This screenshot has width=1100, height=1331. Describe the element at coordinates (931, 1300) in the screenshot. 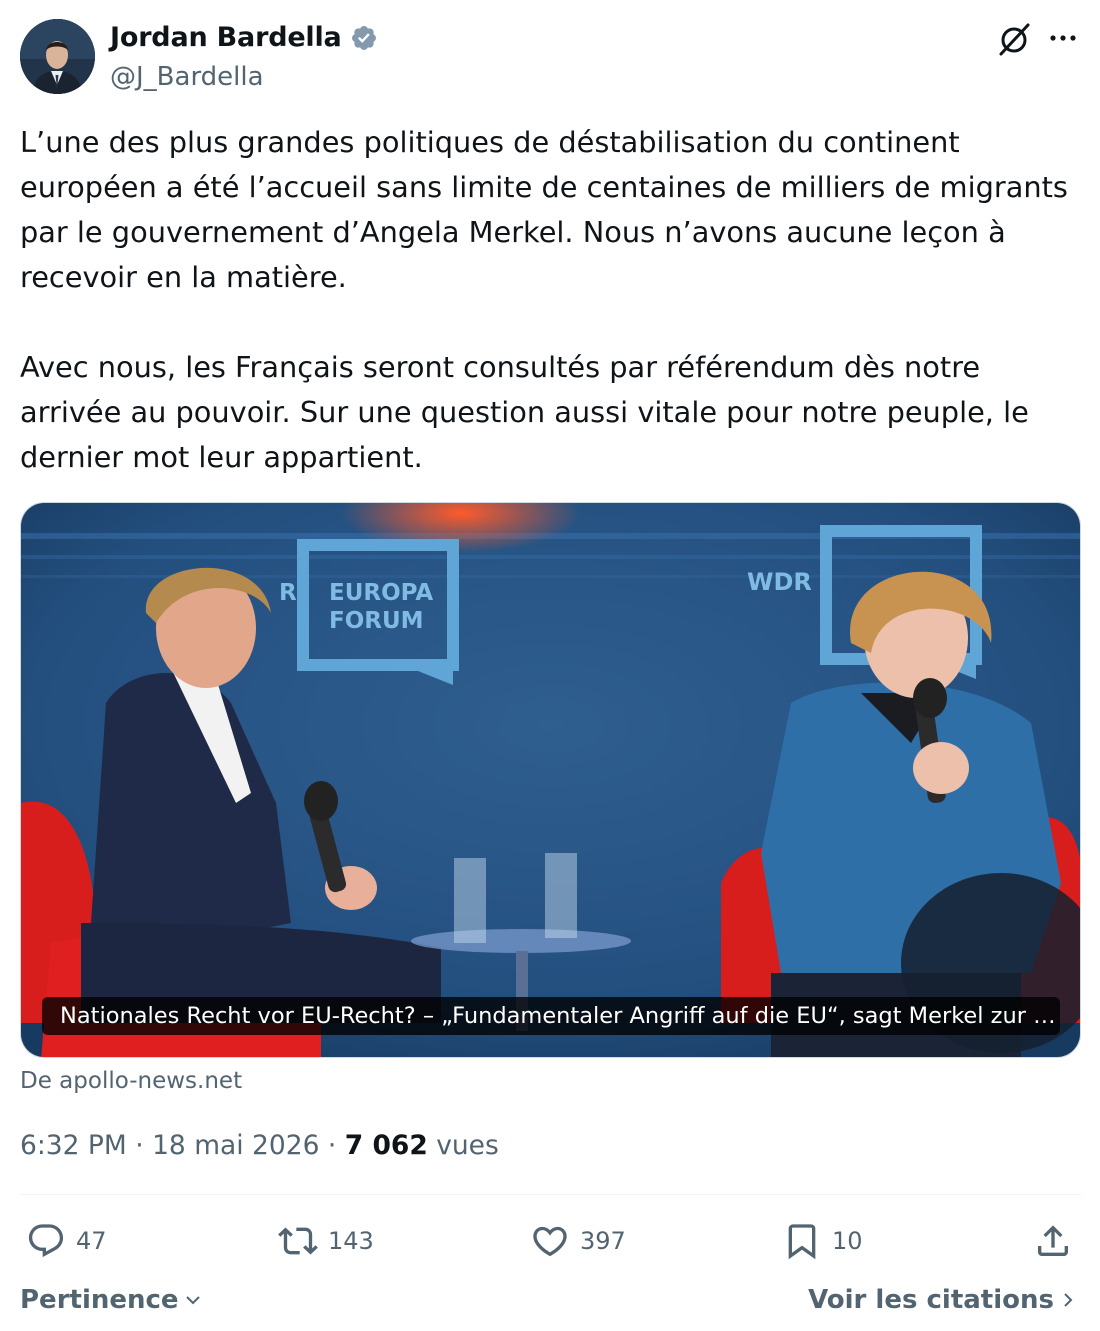

I see `quotes-label: Voir les citations` at that location.